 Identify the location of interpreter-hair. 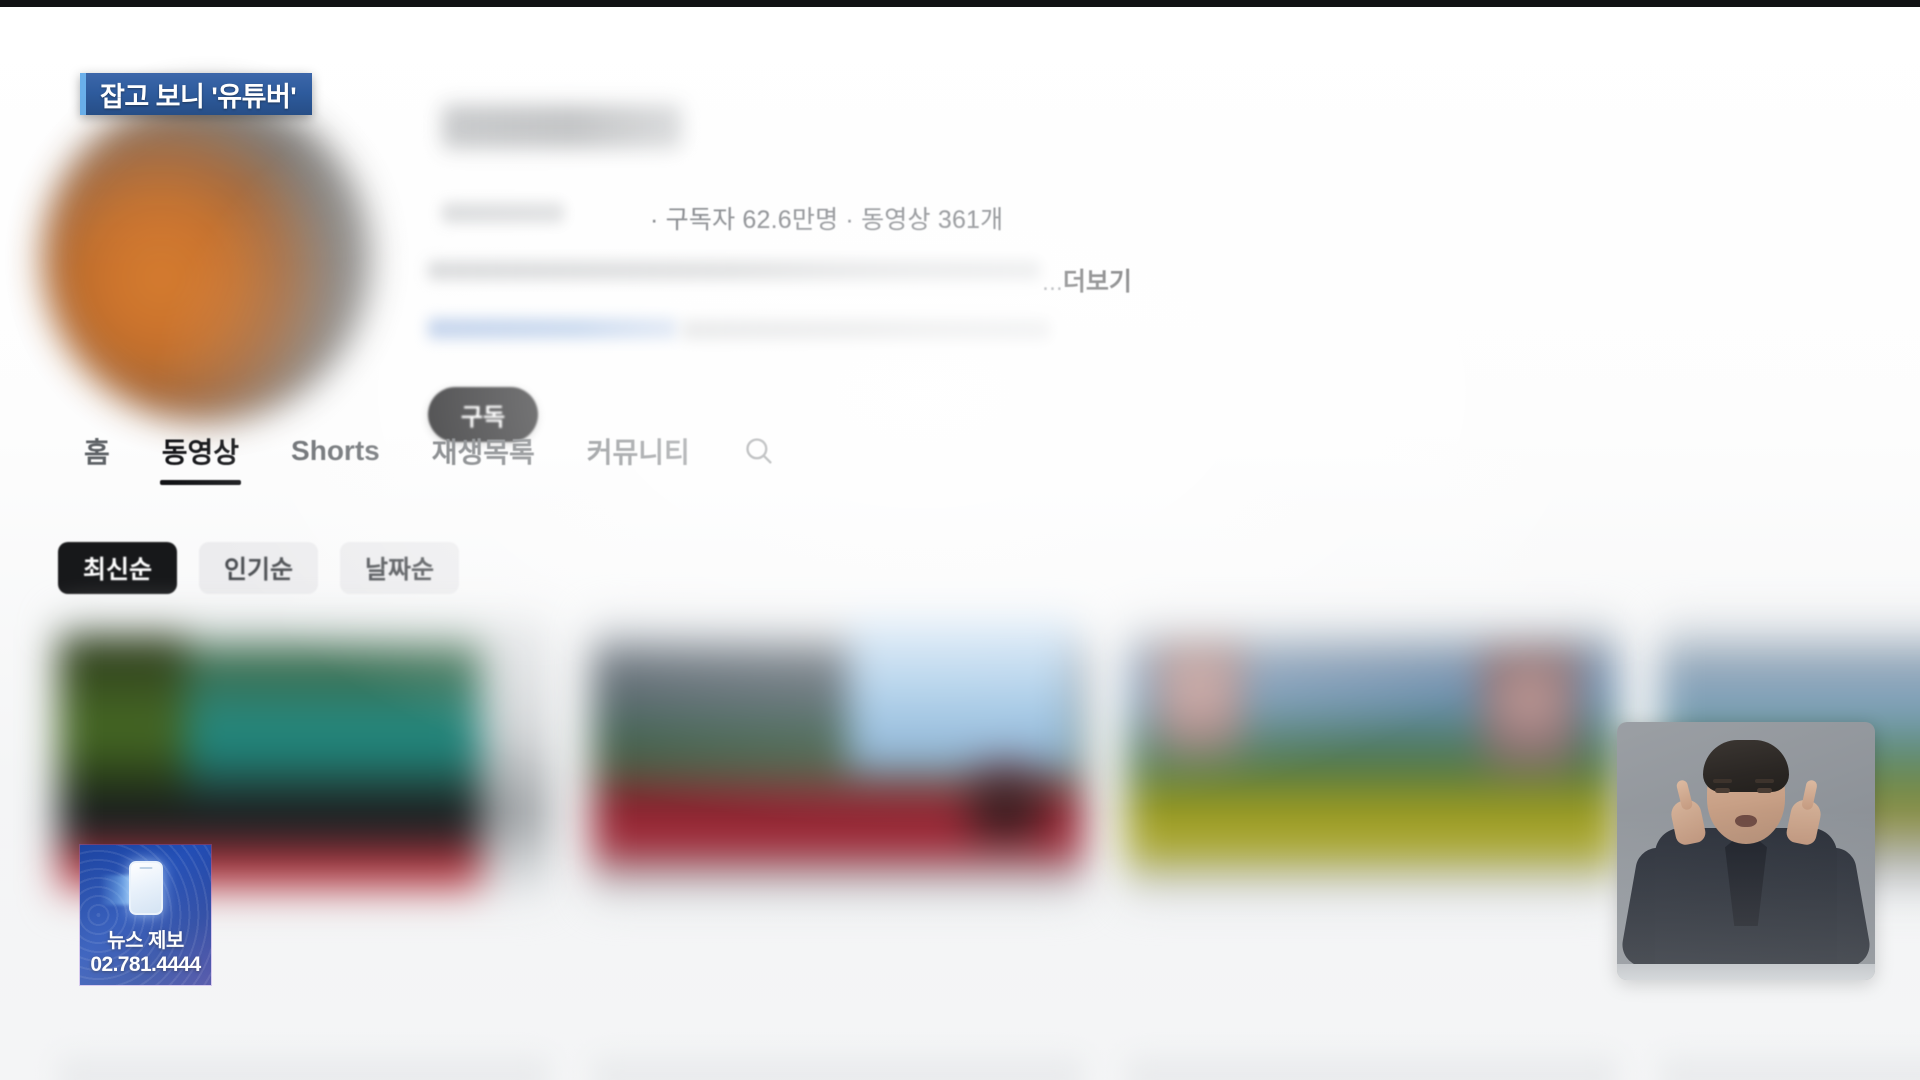
(1746, 766).